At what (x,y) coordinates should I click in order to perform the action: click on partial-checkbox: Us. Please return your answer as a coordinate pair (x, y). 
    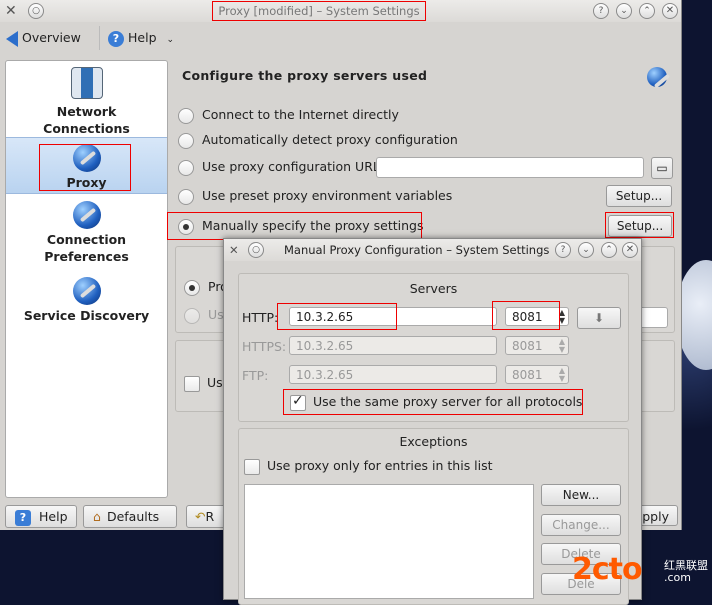
    Looking at the image, I should click on (203, 383).